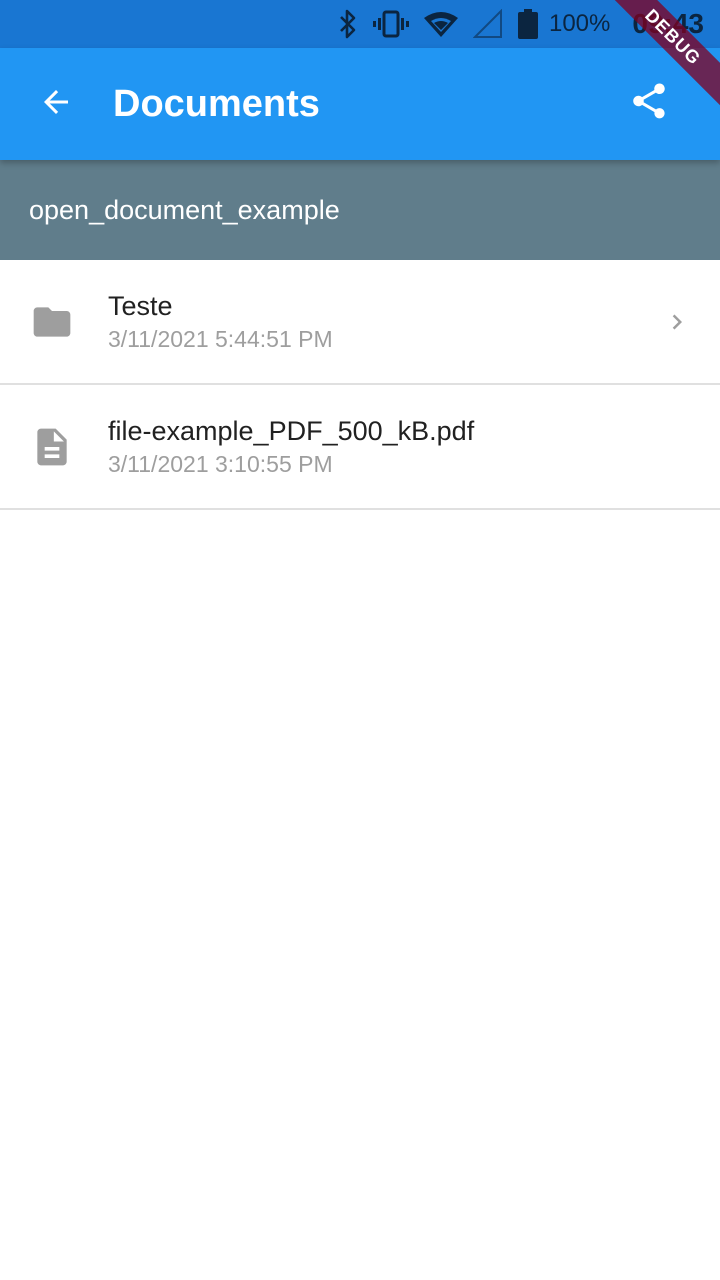 This screenshot has width=720, height=1280. I want to click on arrow-back-icon, so click(56, 104).